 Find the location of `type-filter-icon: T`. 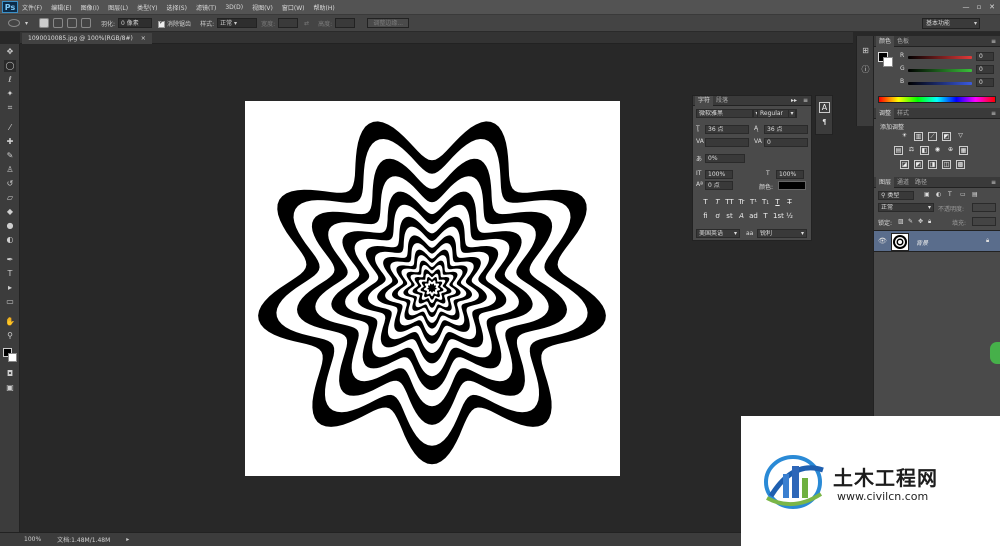

type-filter-icon: T is located at coordinates (950, 194).